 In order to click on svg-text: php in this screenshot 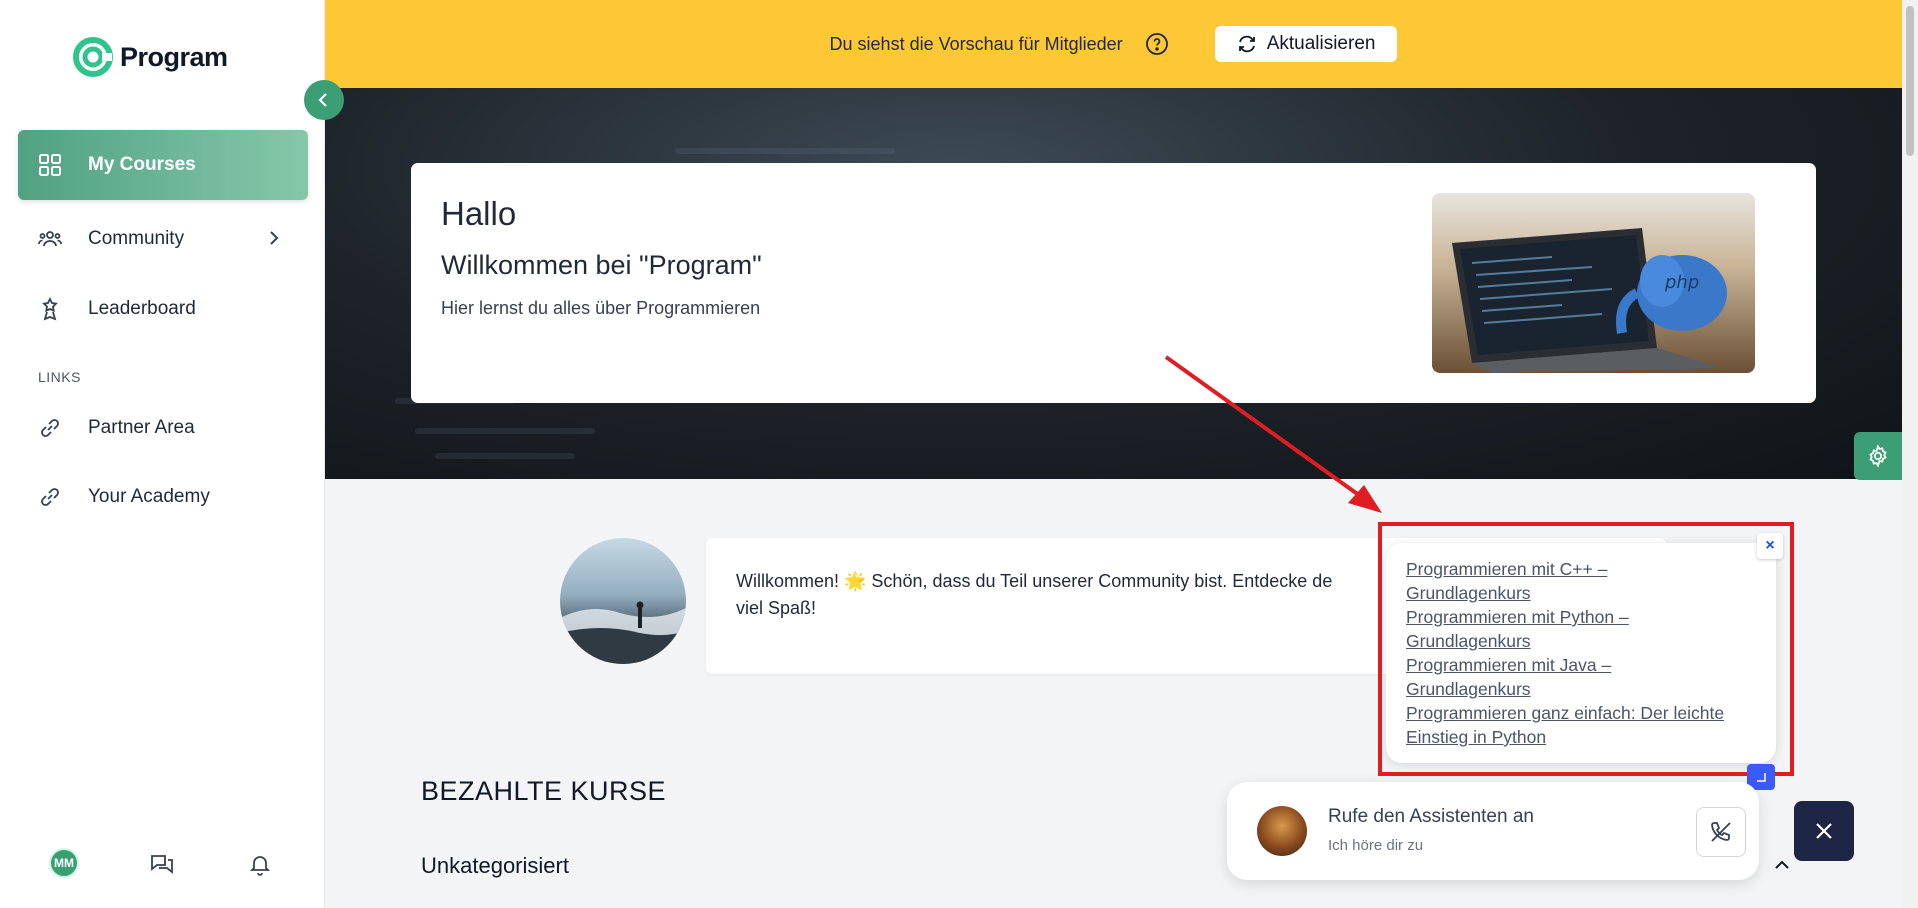, I will do `click(1681, 282)`.